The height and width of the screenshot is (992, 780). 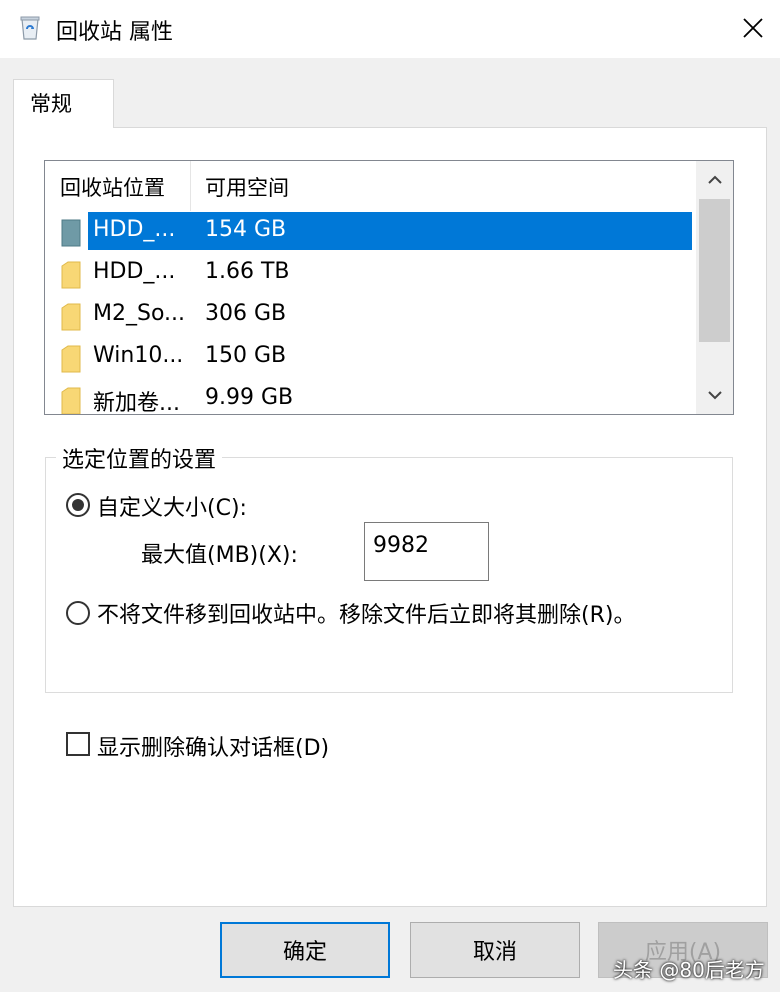 I want to click on scrollbar-thumb, so click(x=714, y=270).